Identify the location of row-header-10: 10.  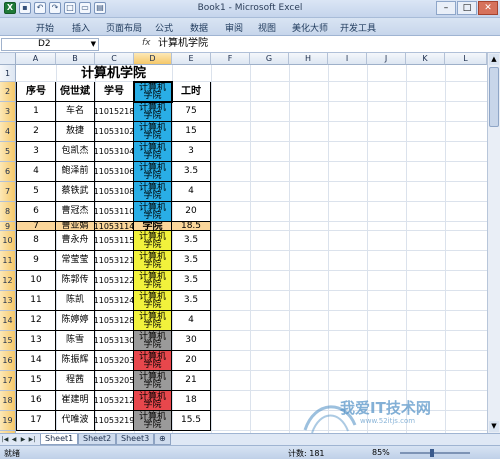
(8, 241).